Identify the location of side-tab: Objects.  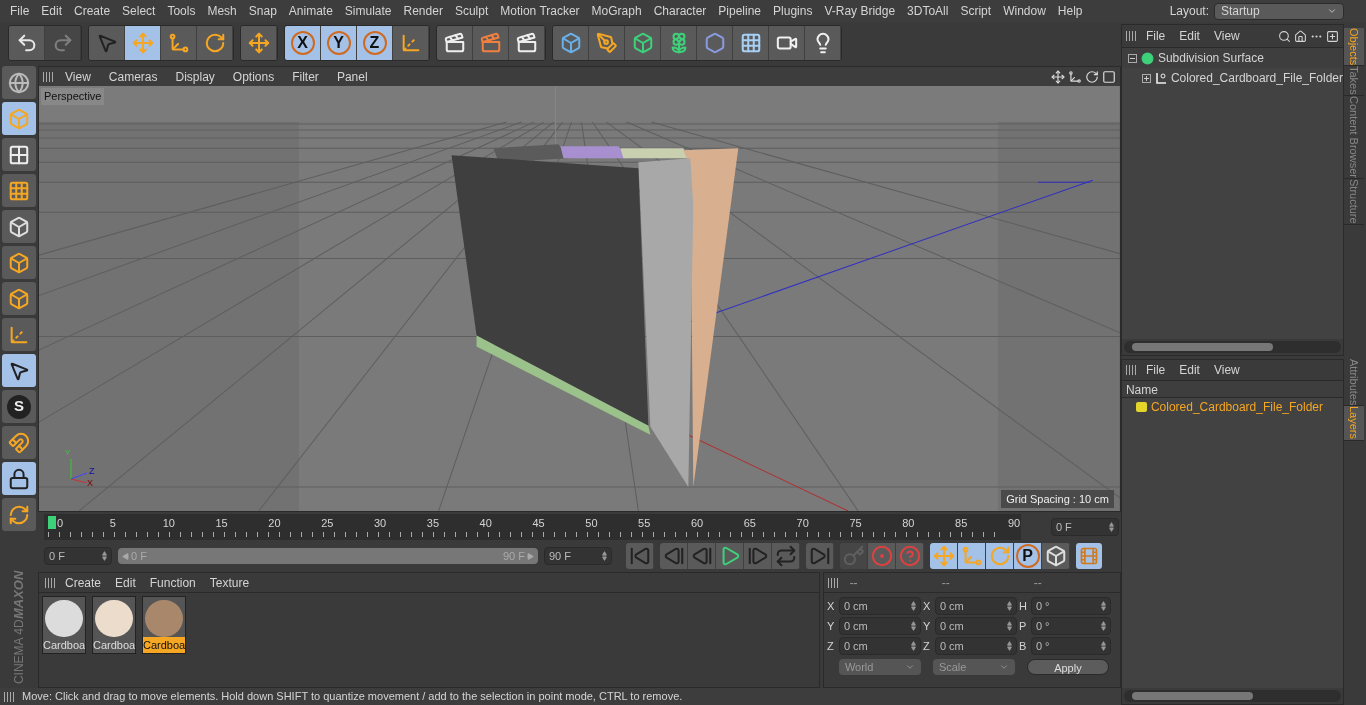
(1354, 47).